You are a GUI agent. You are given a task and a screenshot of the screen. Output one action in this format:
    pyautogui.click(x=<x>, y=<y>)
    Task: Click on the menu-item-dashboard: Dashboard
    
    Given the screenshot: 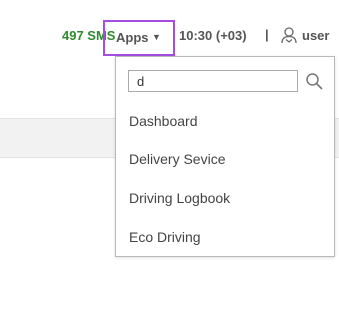 What is the action you would take?
    pyautogui.click(x=163, y=121)
    